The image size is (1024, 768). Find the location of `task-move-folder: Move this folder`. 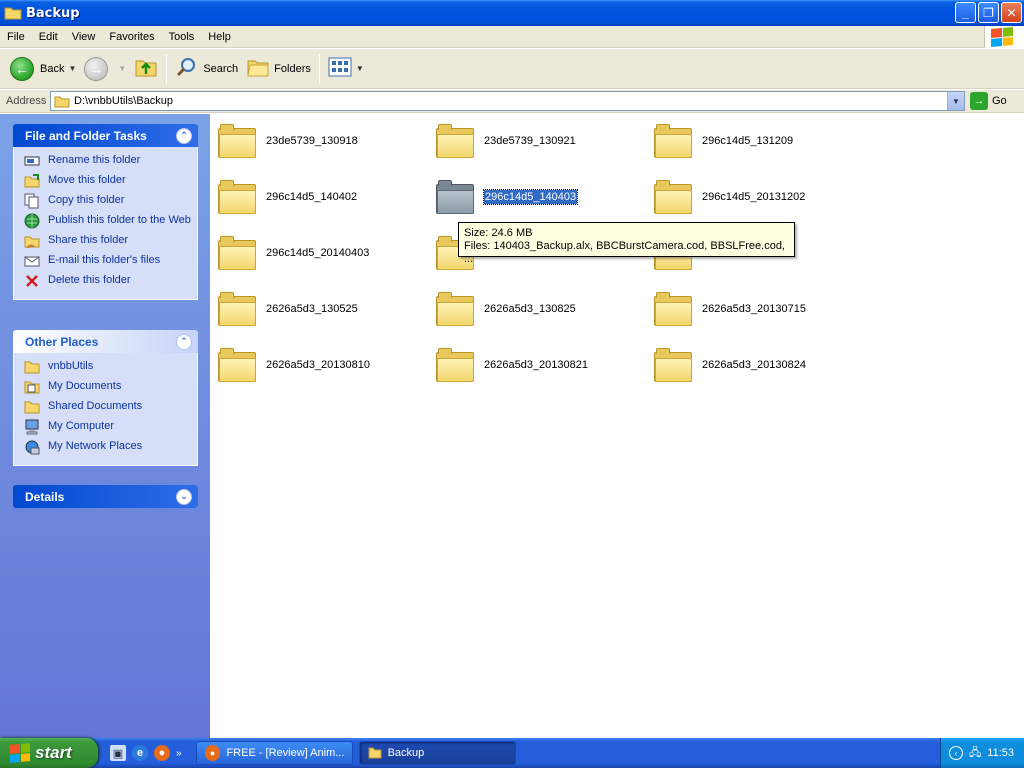

task-move-folder: Move this folder is located at coordinates (110, 183).